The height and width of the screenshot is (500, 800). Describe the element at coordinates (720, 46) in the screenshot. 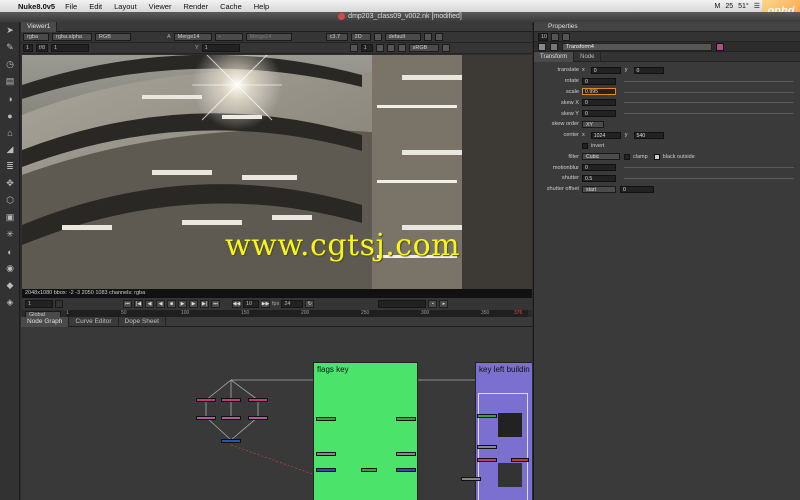

I see `node-color-swatch` at that location.